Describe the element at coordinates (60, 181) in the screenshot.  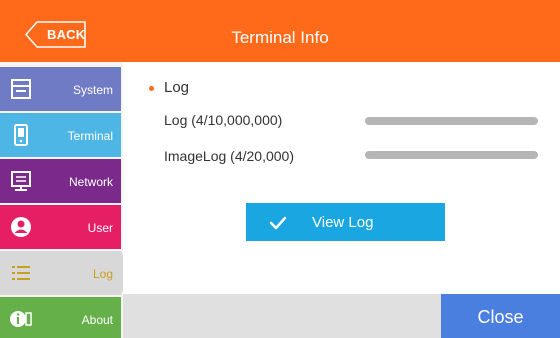
I see `sidebar-item-network: Network` at that location.